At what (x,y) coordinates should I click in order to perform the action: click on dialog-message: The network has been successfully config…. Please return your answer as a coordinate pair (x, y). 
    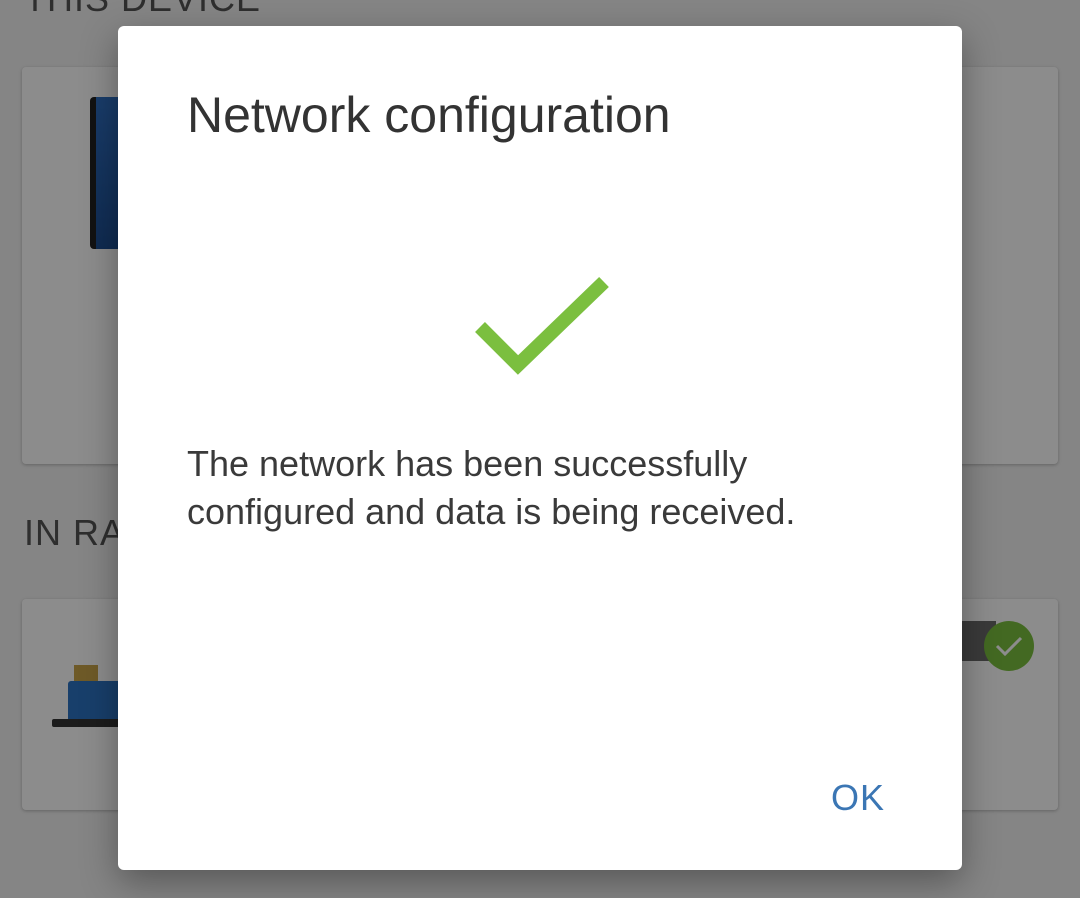
    Looking at the image, I should click on (491, 487).